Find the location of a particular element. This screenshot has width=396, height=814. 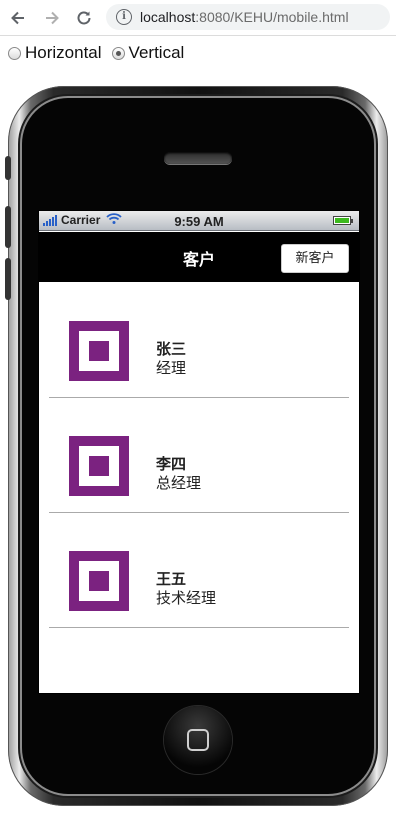

volume-up-button is located at coordinates (8, 227).